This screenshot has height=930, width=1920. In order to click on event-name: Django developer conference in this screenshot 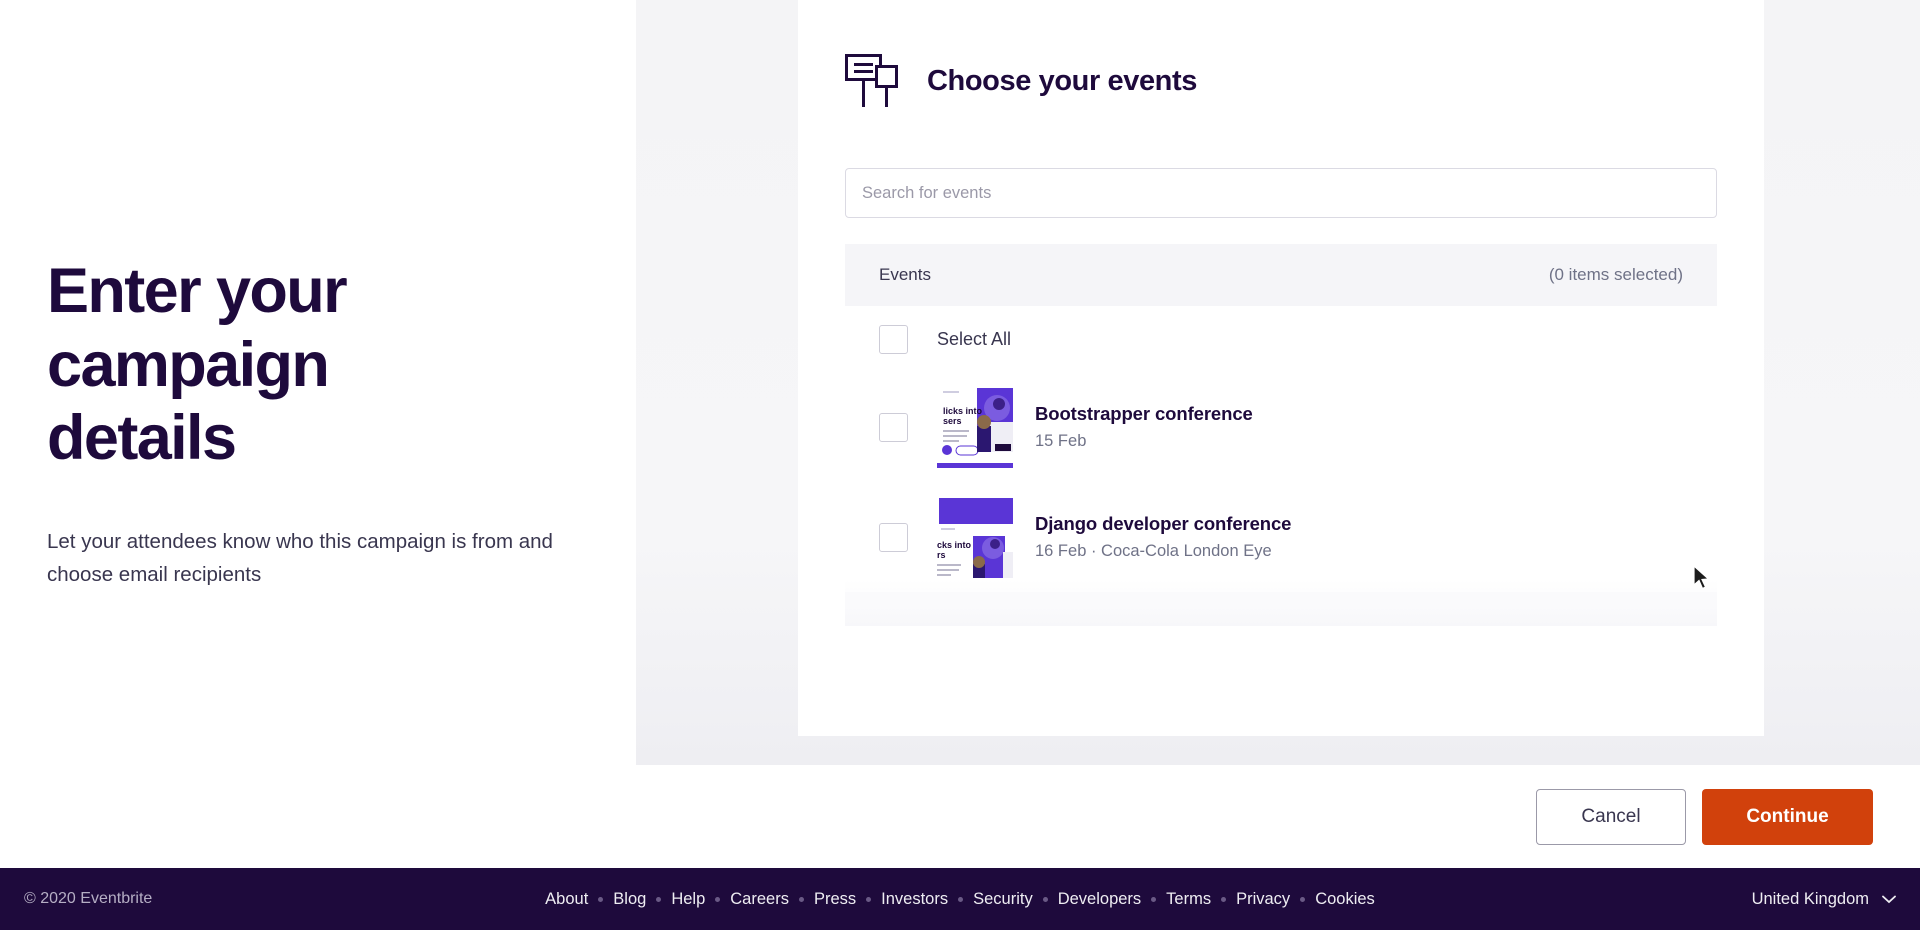, I will do `click(1163, 523)`.